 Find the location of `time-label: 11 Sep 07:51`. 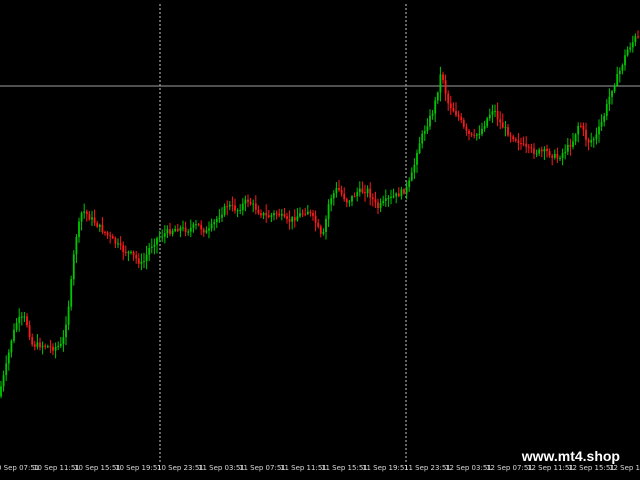

time-label: 11 Sep 07:51 is located at coordinates (262, 468).